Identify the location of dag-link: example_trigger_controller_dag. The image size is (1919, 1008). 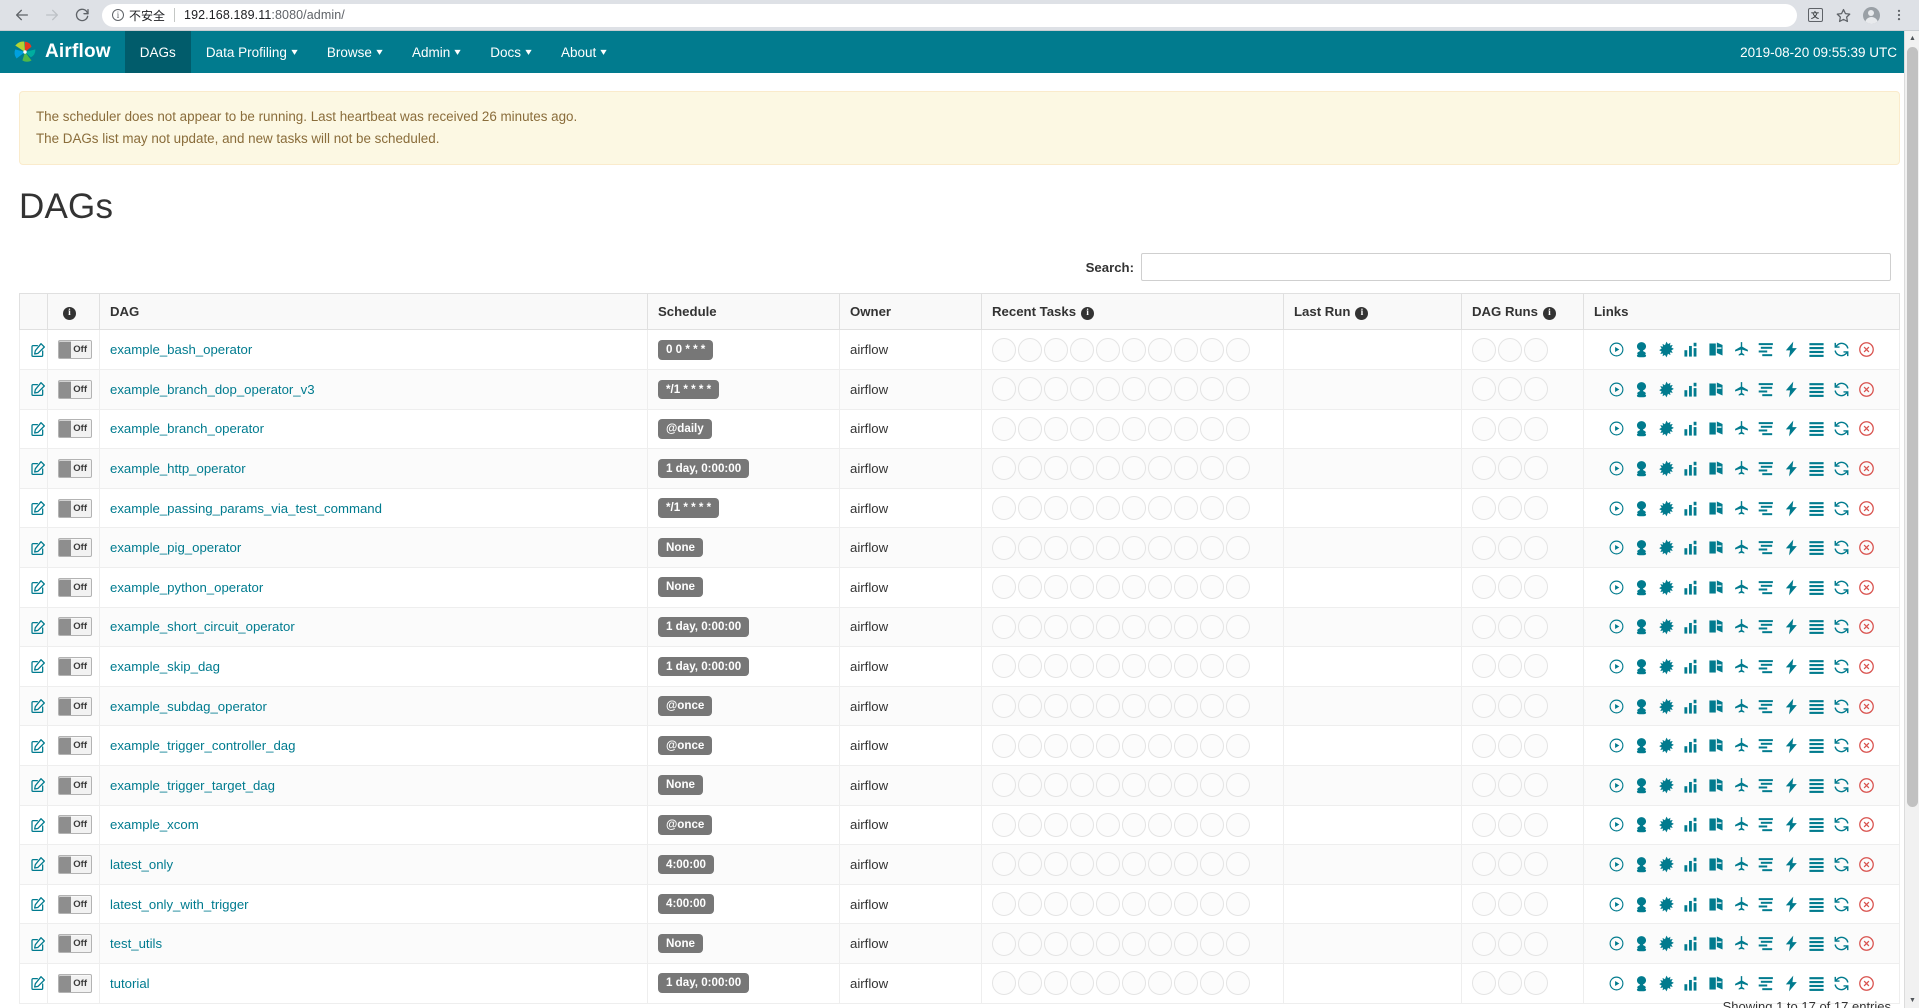
(202, 745).